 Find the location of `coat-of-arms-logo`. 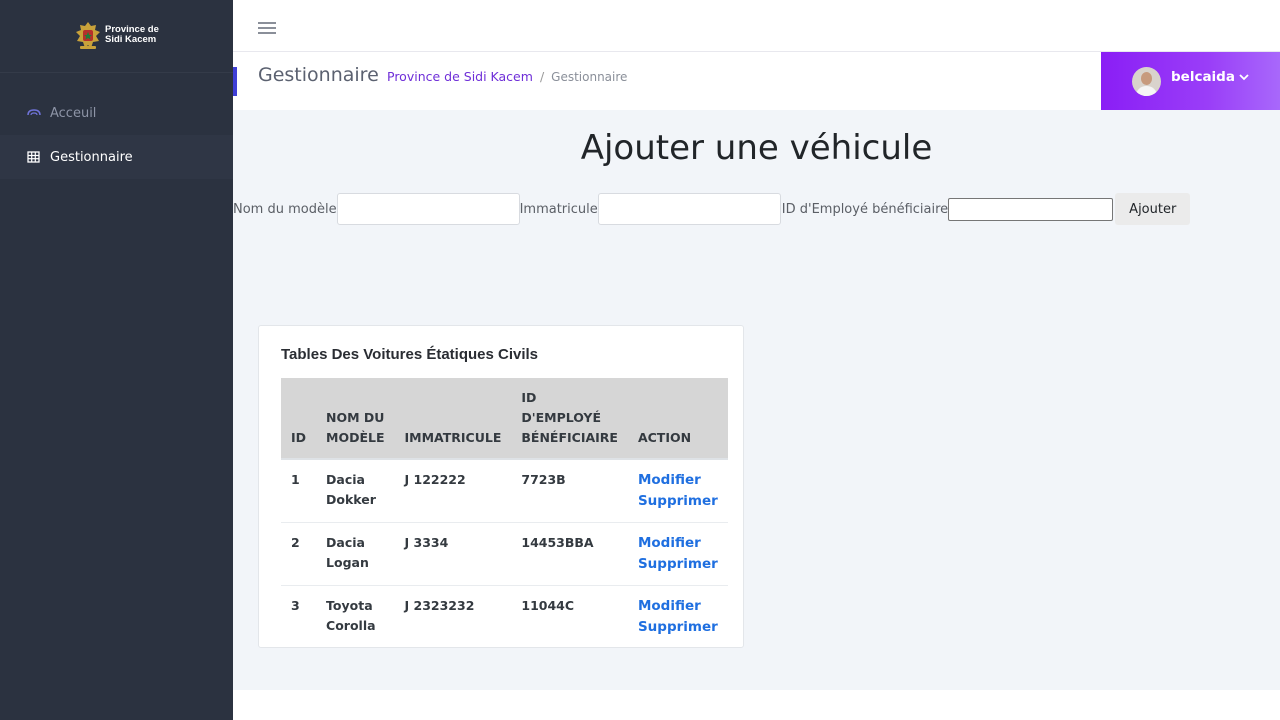

coat-of-arms-logo is located at coordinates (88, 35).